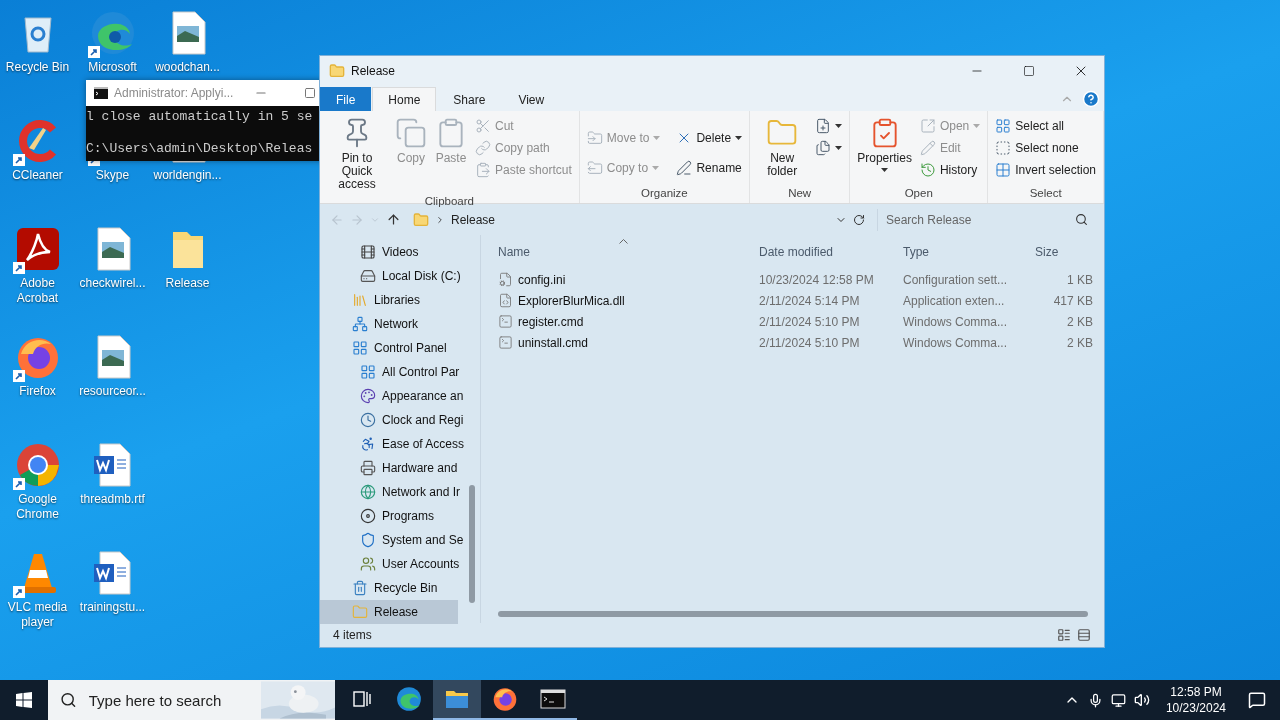 Image resolution: width=1280 pixels, height=720 pixels. Describe the element at coordinates (368, 492) in the screenshot. I see `globe-icon` at that location.